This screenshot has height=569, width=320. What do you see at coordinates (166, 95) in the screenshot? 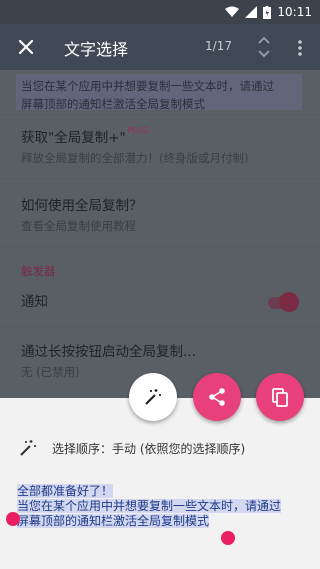
I see `list-item-intro: 当您在某个应用中并想要复制一些文本时，请通过 屏幕顶部的通知栏激活全局复制模式` at bounding box center [166, 95].